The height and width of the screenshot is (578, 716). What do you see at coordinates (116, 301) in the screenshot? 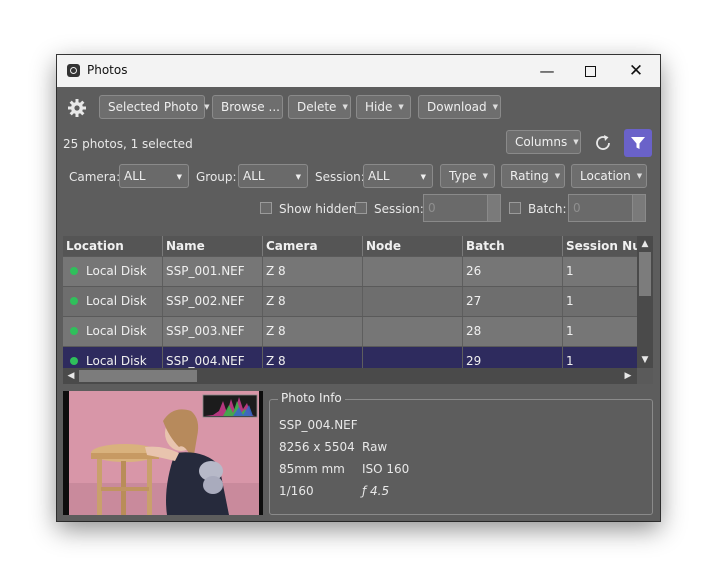
I see `cell-location-text: Local Disk` at bounding box center [116, 301].